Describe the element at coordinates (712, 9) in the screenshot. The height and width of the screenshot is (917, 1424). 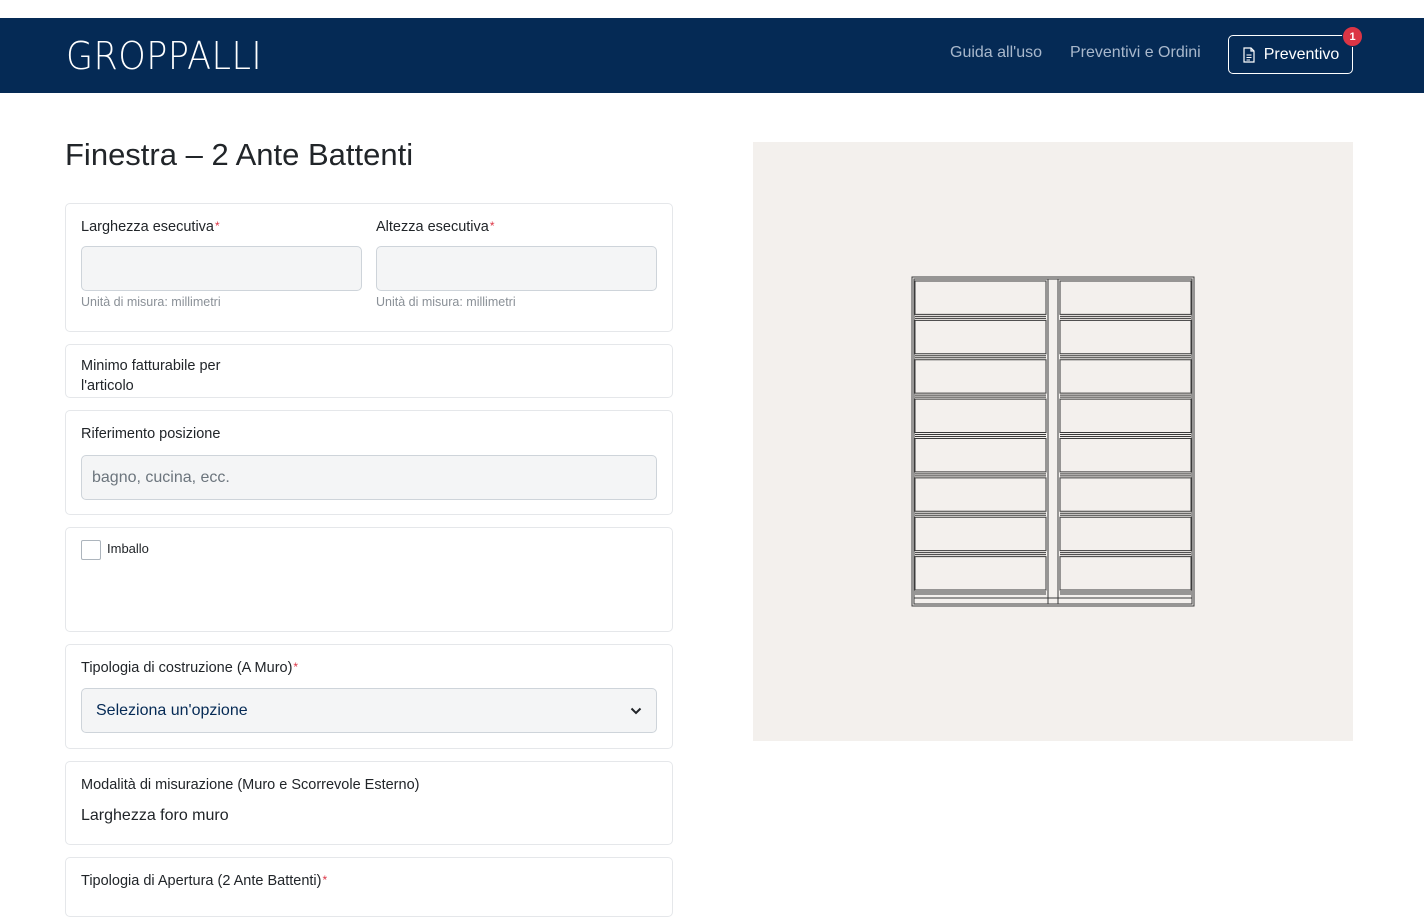
I see `top-strip` at that location.